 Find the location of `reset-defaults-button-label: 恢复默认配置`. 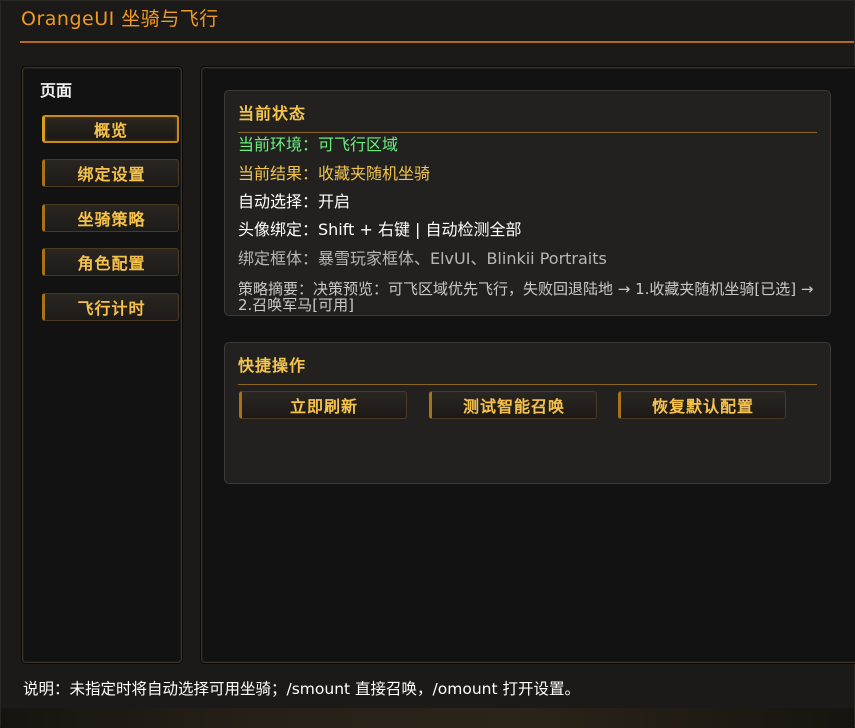

reset-defaults-button-label: 恢复默认配置 is located at coordinates (702, 406).